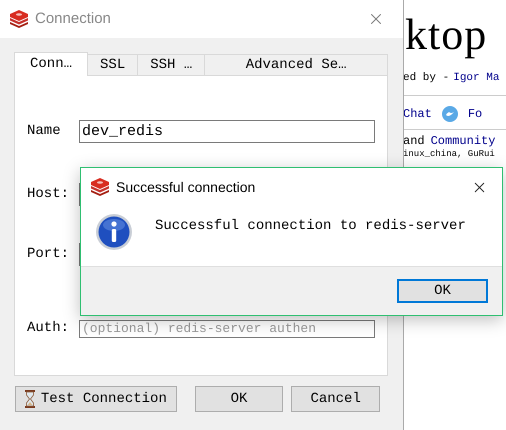 The image size is (506, 430). I want to click on test-connection-button: Test Connection, so click(96, 399).